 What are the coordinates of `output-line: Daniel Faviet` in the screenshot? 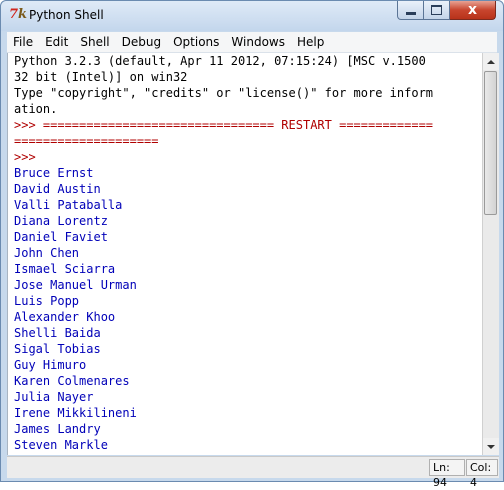 It's located at (61, 237).